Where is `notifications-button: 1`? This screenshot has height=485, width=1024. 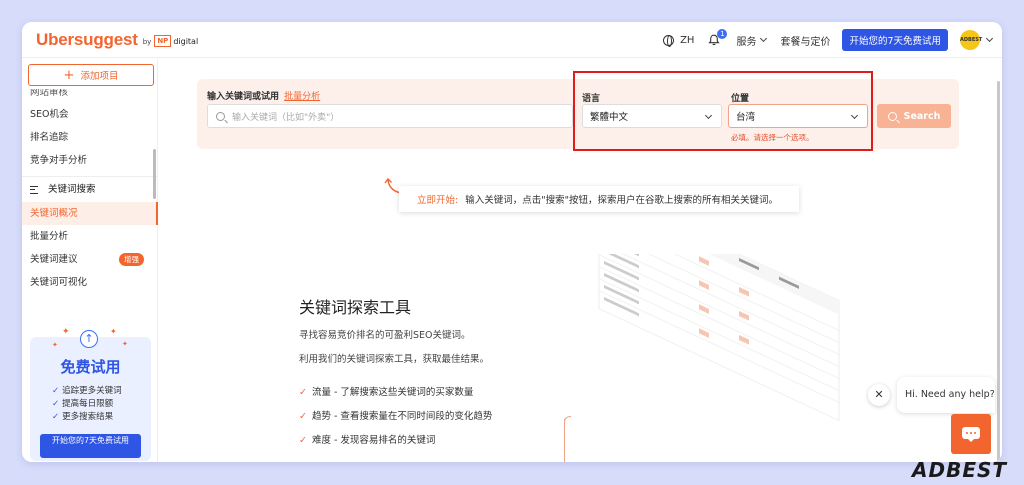
notifications-button: 1 is located at coordinates (718, 37).